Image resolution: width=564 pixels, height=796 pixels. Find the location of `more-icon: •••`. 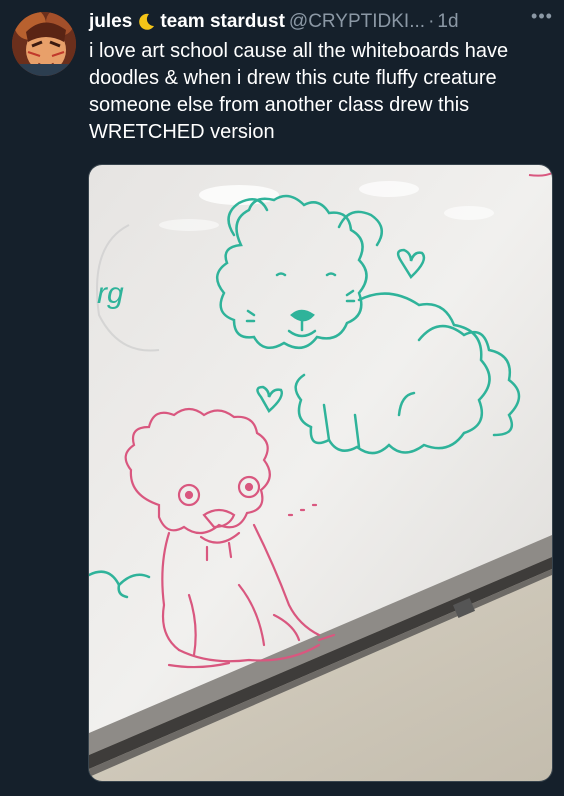

more-icon: ••• is located at coordinates (542, 16).